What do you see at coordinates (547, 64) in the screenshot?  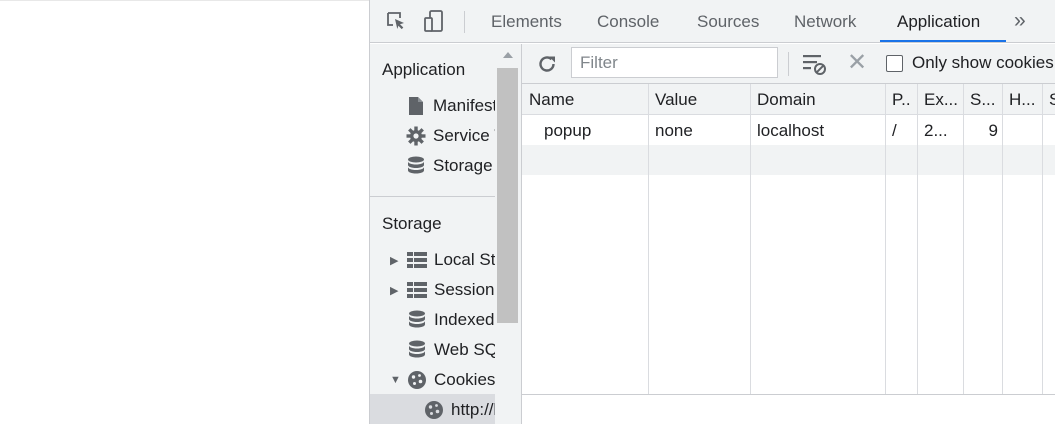 I see `refresh-icon` at bounding box center [547, 64].